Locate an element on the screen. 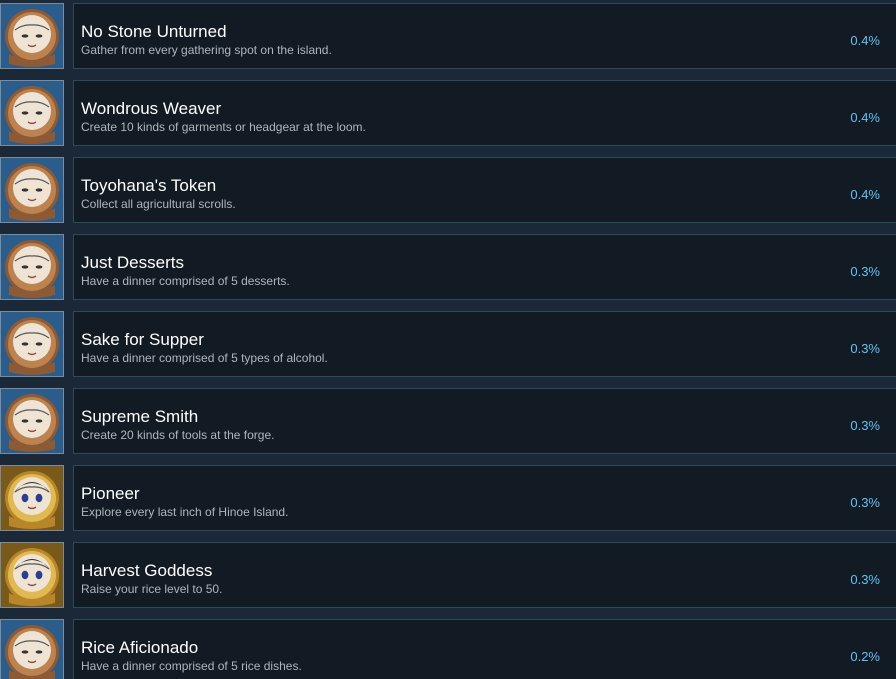 This screenshot has width=896, height=679. achievement-title: Rice Aficionado is located at coordinates (140, 647).